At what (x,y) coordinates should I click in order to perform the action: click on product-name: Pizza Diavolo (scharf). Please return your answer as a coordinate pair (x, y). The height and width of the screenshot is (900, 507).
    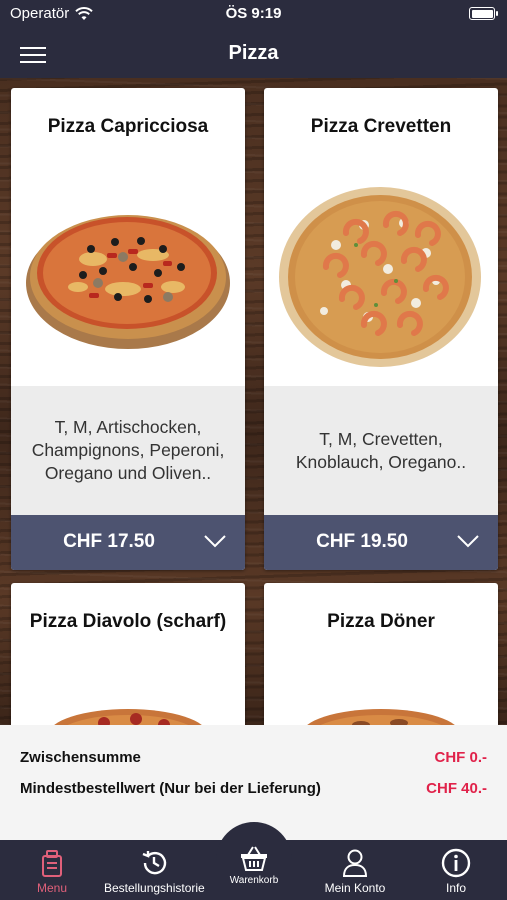
    Looking at the image, I should click on (128, 621).